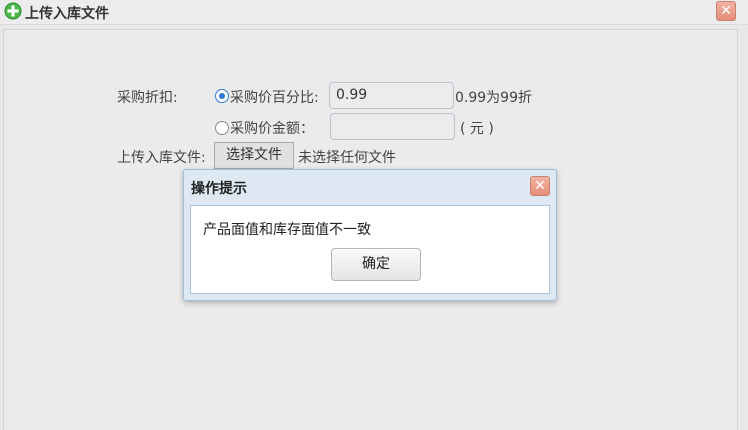 This screenshot has width=748, height=430. I want to click on amount-unit: ( 元 ), so click(477, 129).